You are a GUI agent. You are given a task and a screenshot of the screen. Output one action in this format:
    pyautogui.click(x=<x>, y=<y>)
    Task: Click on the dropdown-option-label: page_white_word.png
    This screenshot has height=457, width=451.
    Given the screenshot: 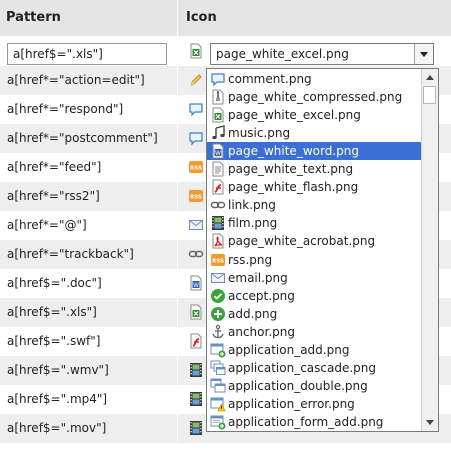 What is the action you would take?
    pyautogui.click(x=293, y=151)
    